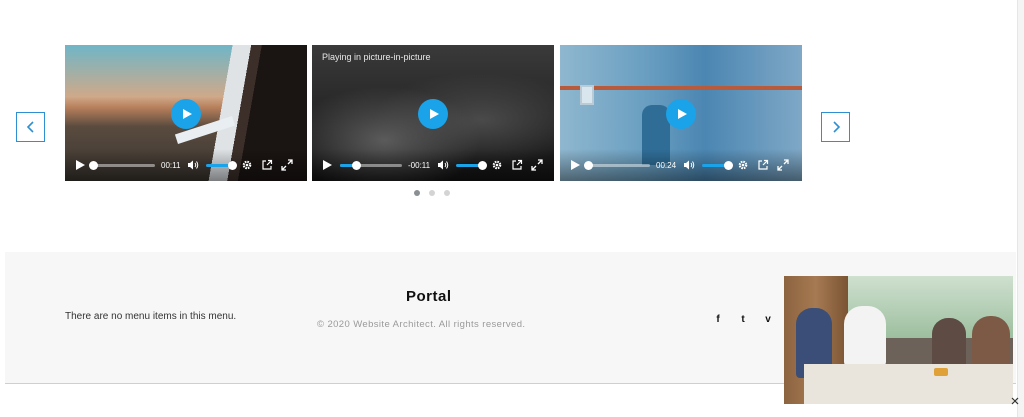 Image resolution: width=1024 pixels, height=417 pixels. I want to click on video-controls: 00:24, so click(681, 165).